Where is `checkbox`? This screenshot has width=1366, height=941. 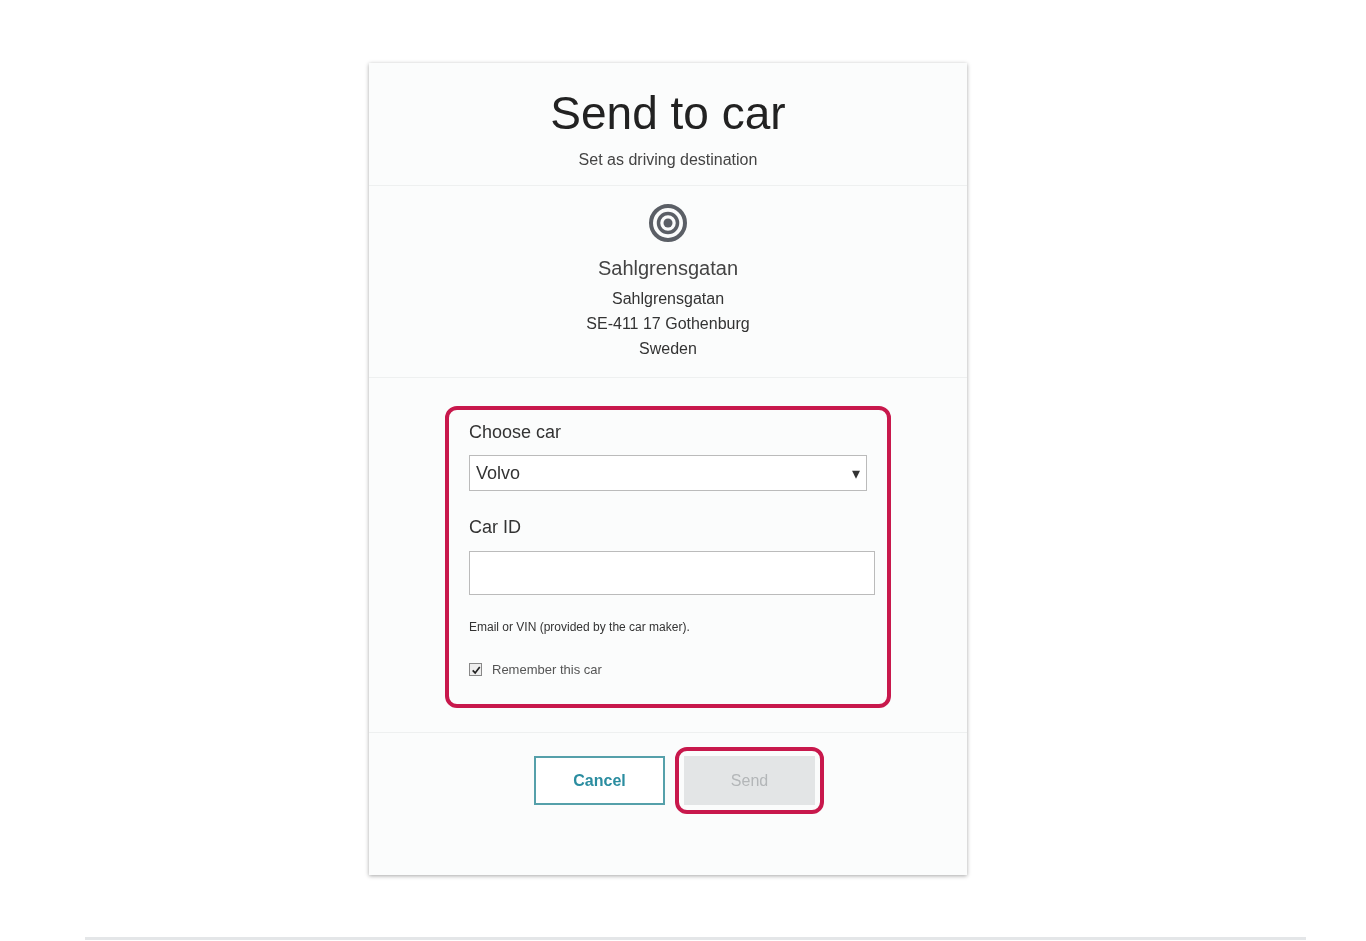 checkbox is located at coordinates (475, 669).